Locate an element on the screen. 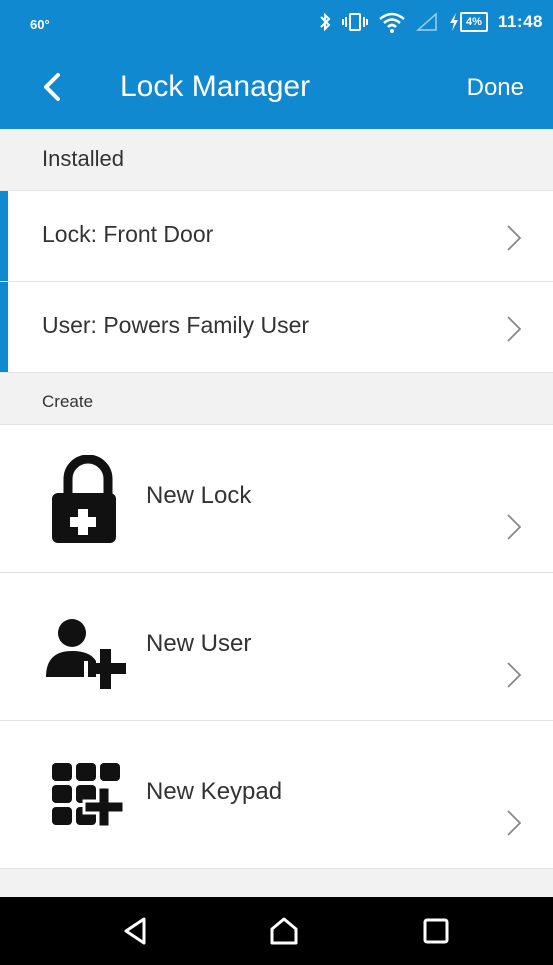 The image size is (553, 965). installed-item-label: Lock: Front Door is located at coordinates (128, 234).